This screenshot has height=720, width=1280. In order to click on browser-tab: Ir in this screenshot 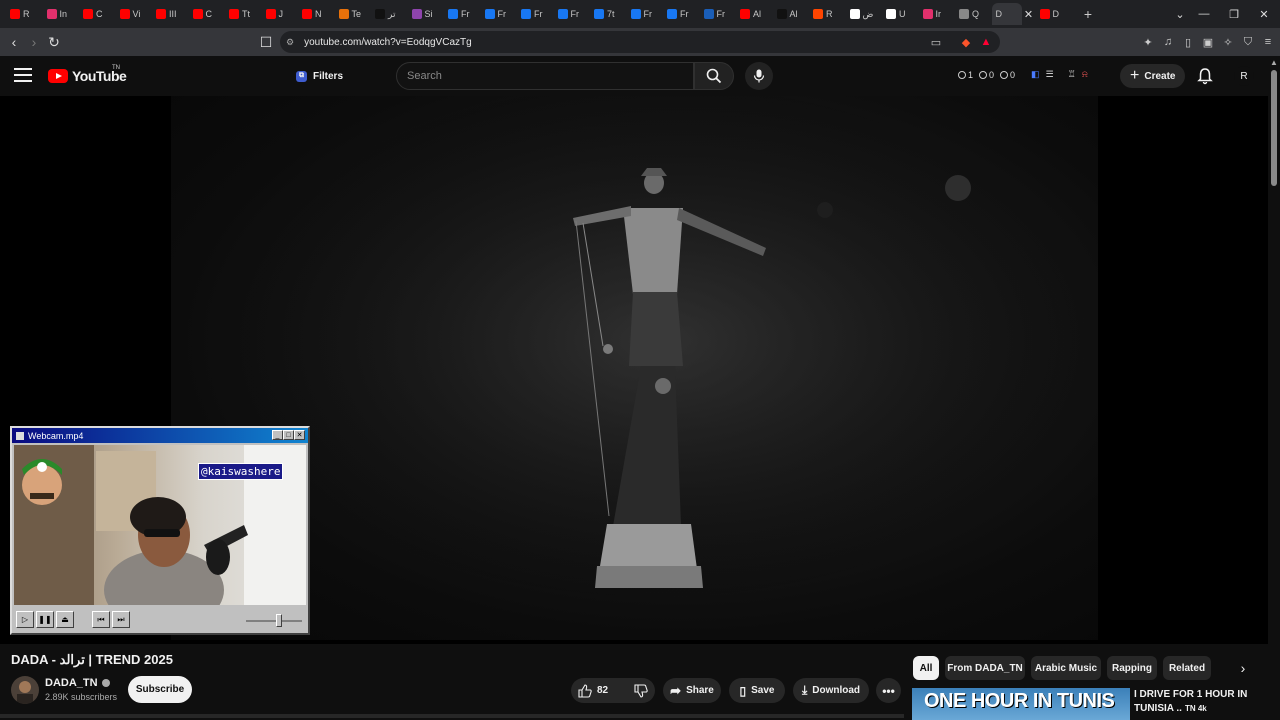, I will do `click(937, 14)`.